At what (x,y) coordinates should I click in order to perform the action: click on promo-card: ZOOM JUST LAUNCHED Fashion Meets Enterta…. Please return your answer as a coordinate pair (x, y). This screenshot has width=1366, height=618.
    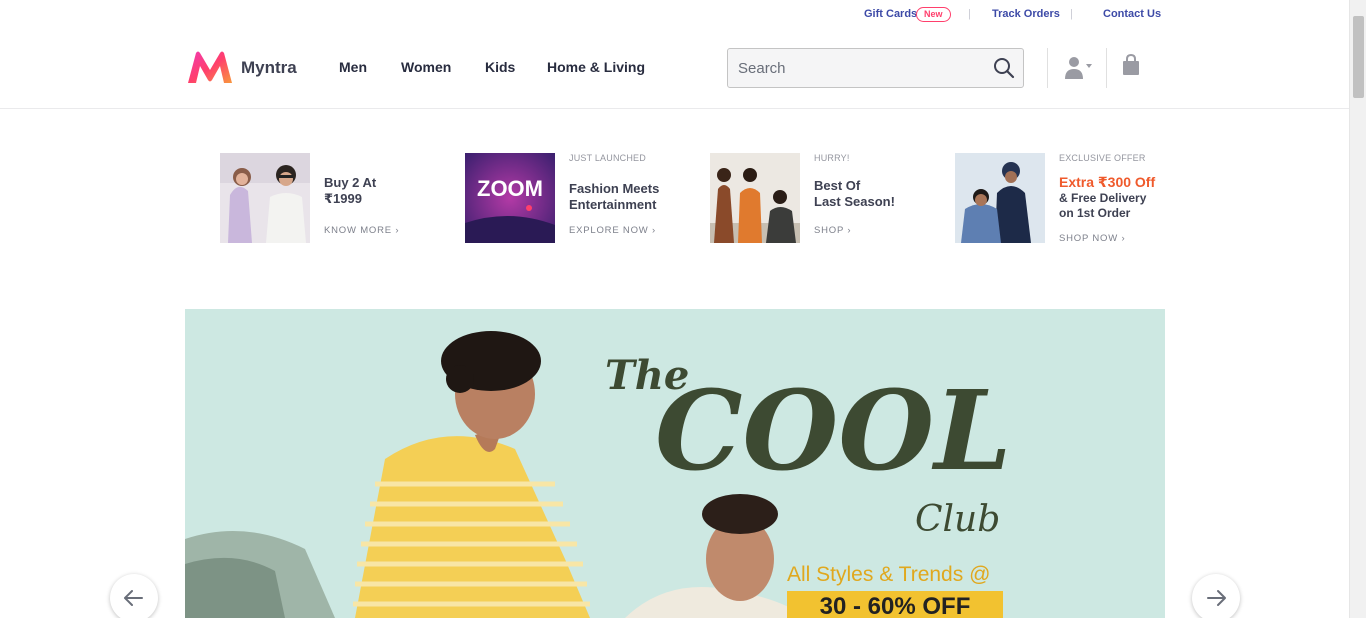
    Looking at the image, I should click on (585, 200).